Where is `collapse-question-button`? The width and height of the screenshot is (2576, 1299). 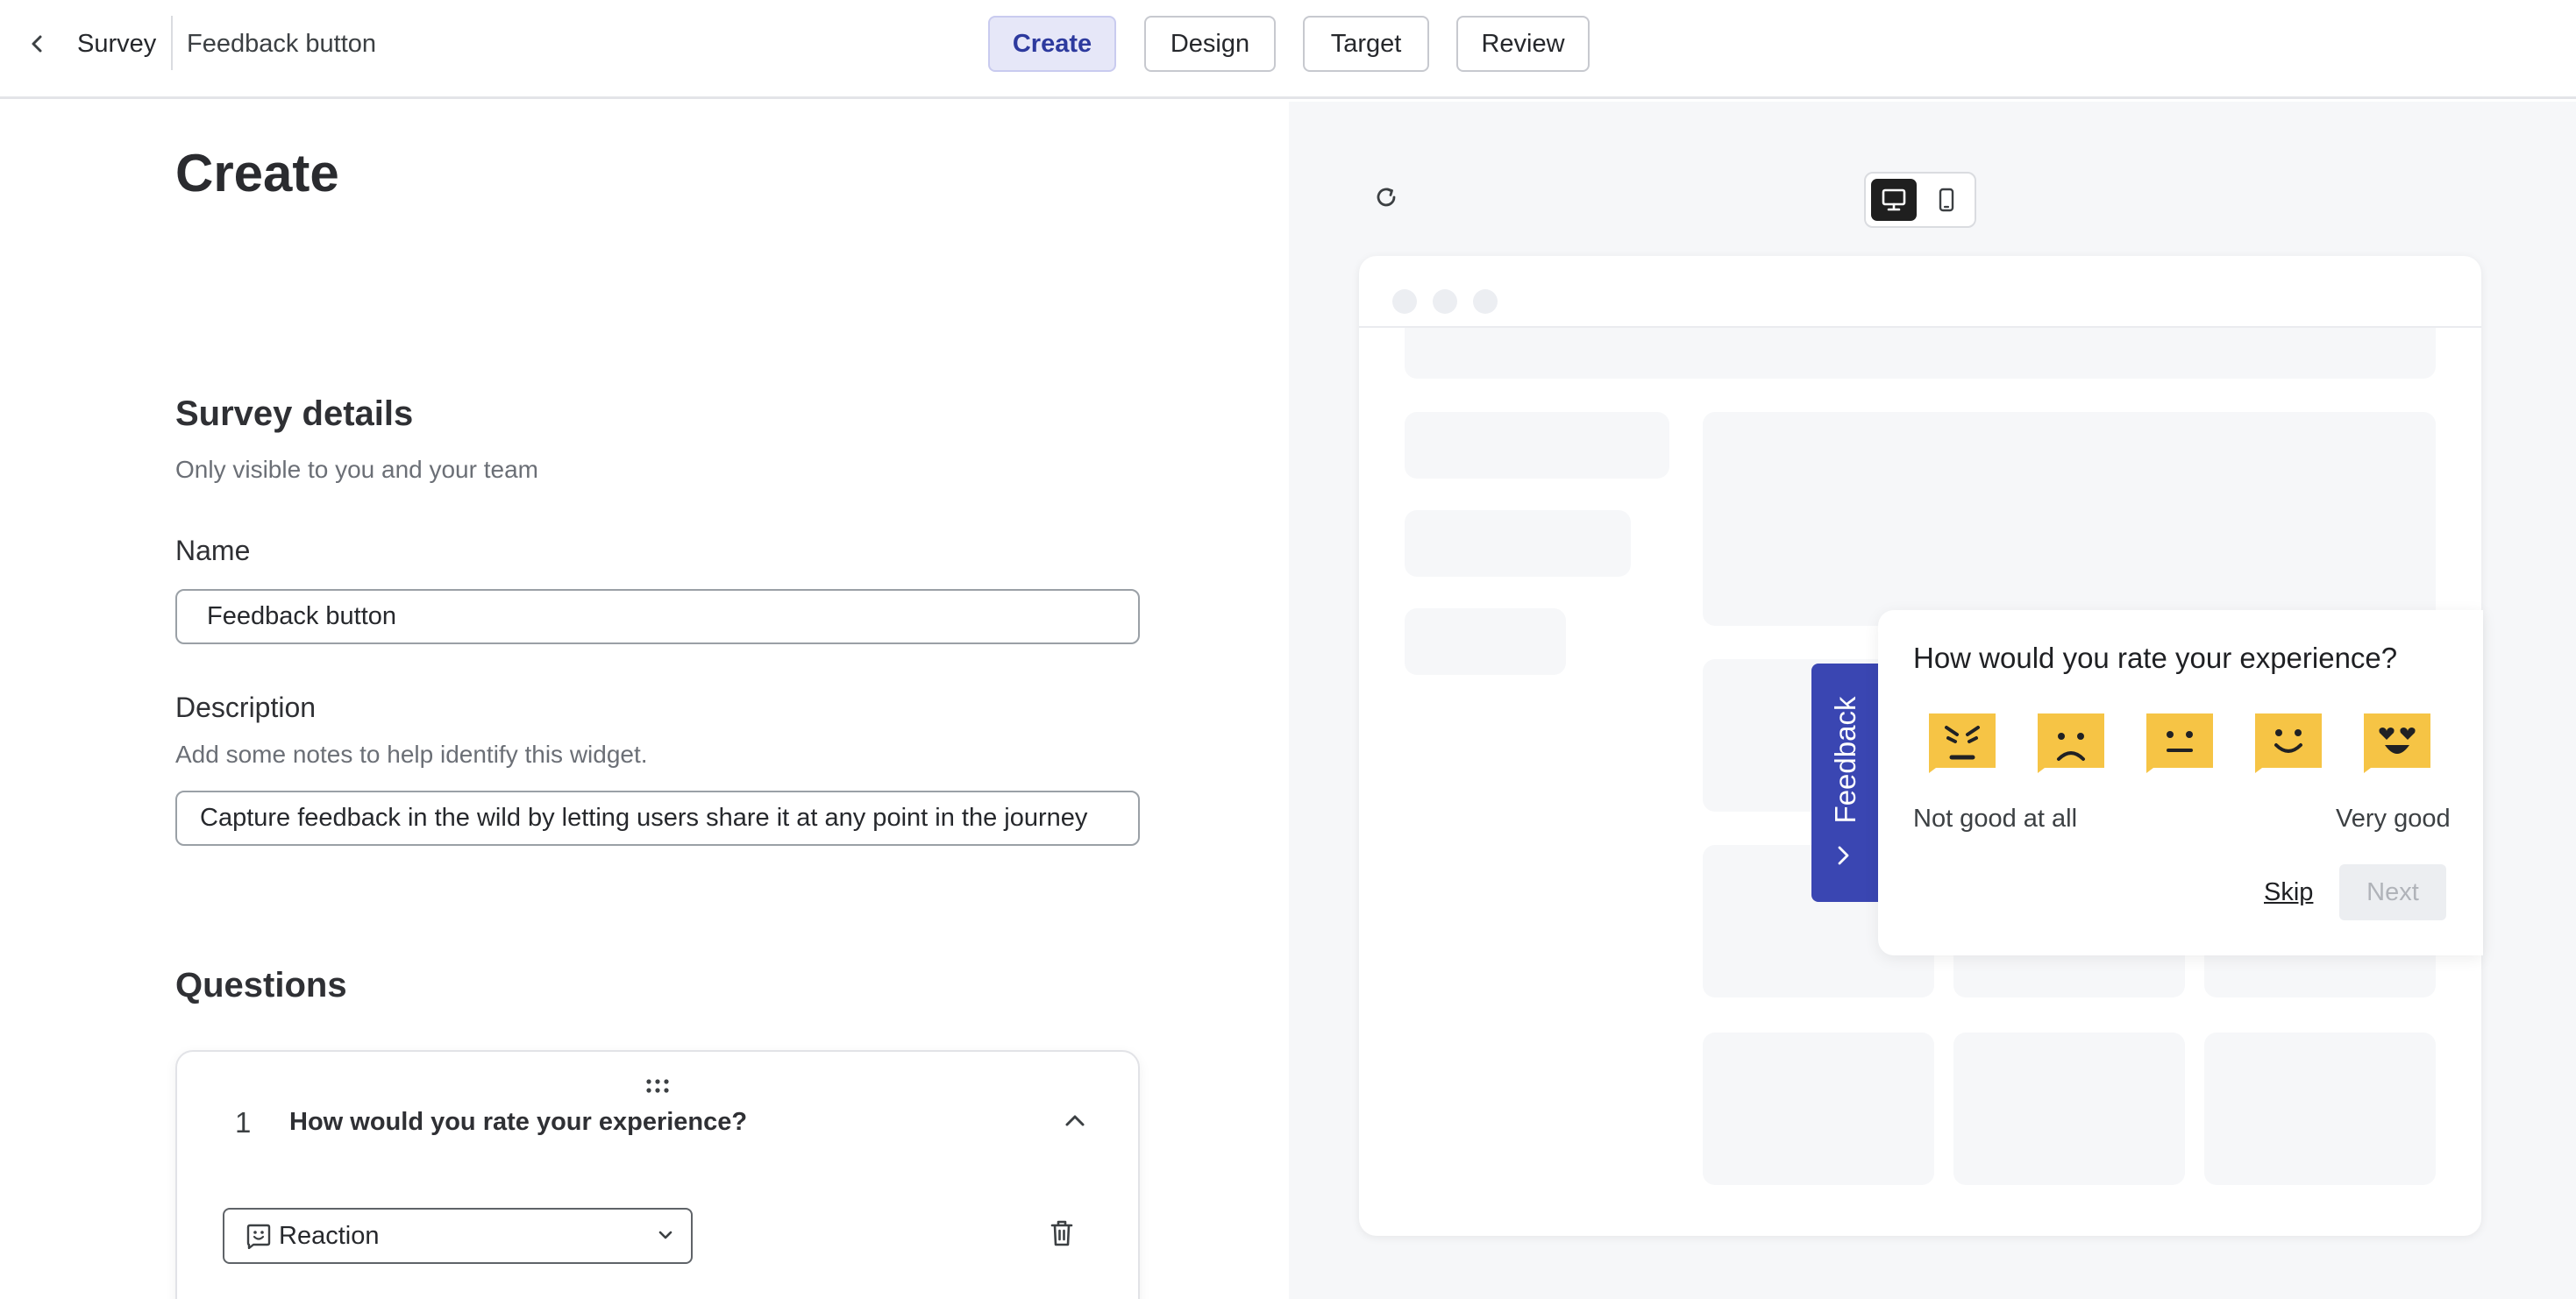 collapse-question-button is located at coordinates (1074, 1122).